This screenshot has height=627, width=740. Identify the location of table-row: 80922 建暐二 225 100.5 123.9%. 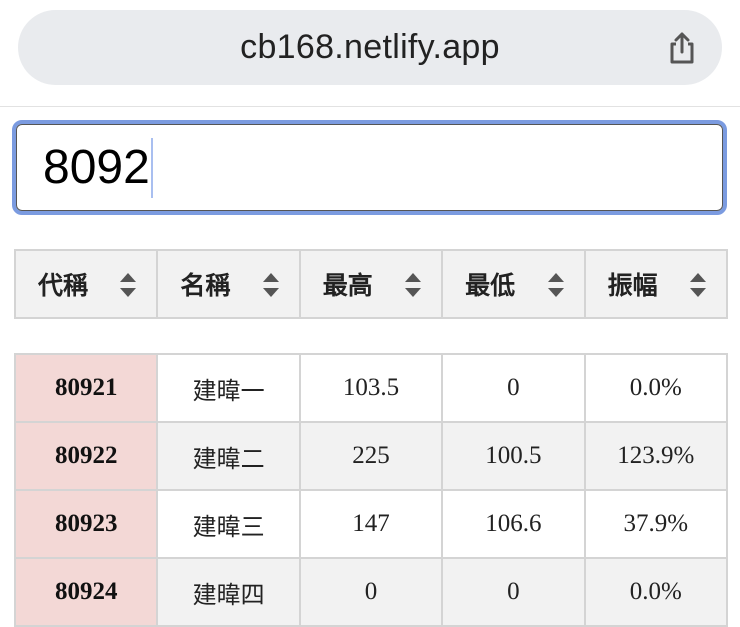
(370, 456).